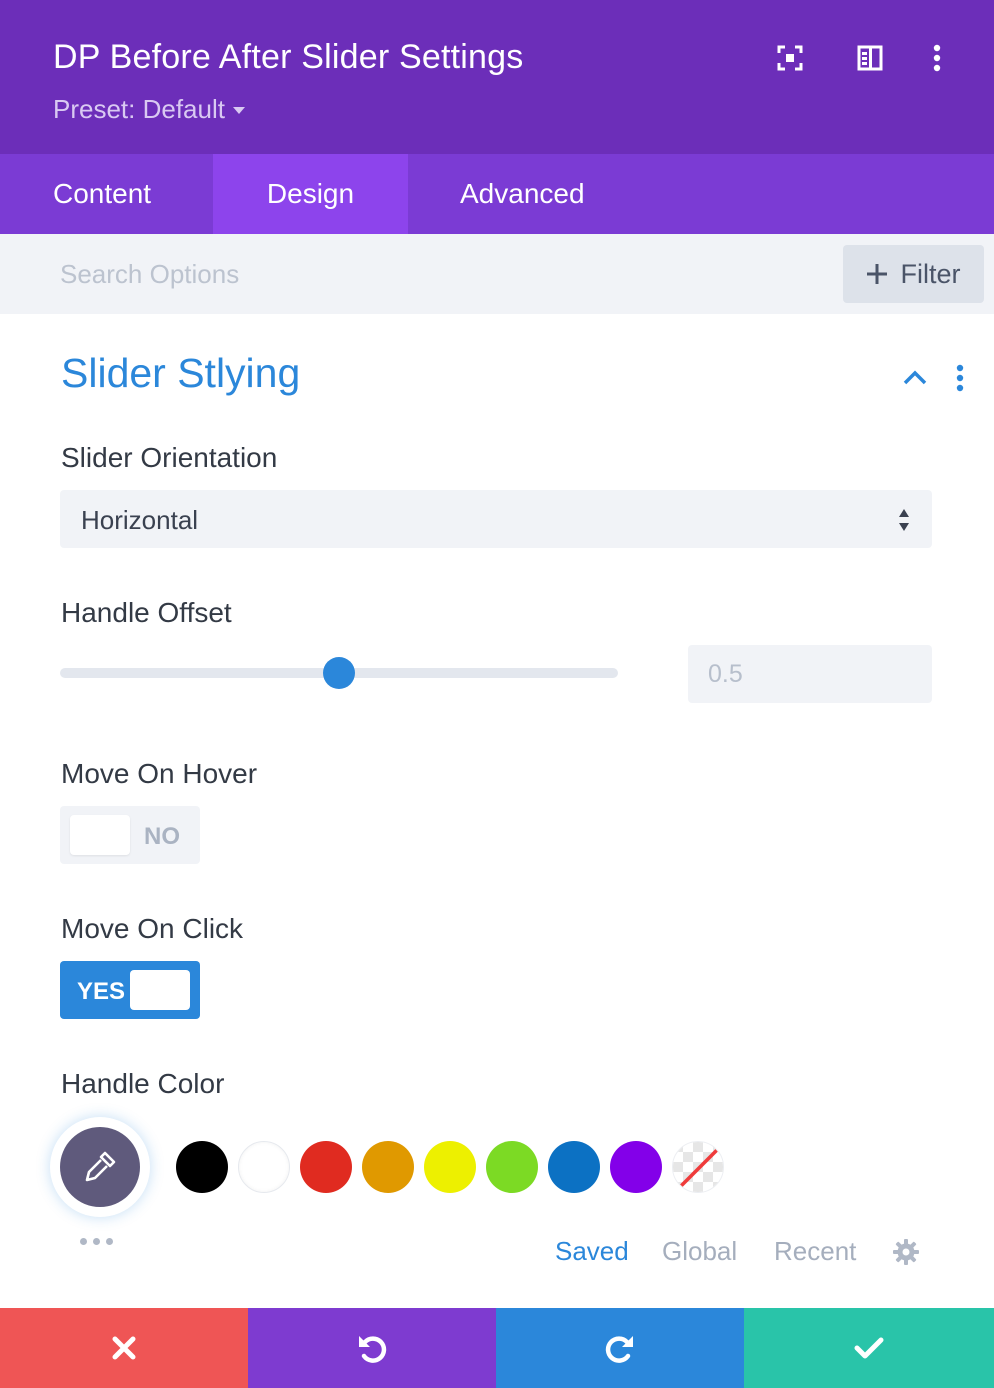 This screenshot has width=994, height=1388. I want to click on handle-offset-slider-thumb, so click(339, 673).